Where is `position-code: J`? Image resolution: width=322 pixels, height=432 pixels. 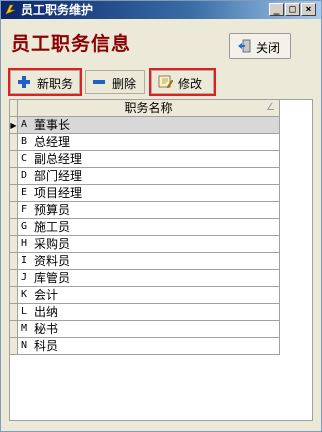
position-code: J is located at coordinates (24, 277).